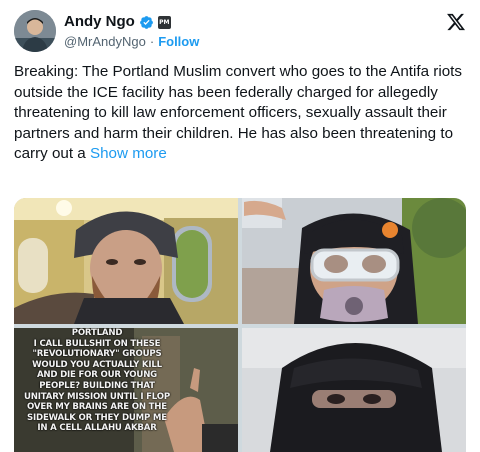  I want to click on x-logo-icon, so click(456, 22).